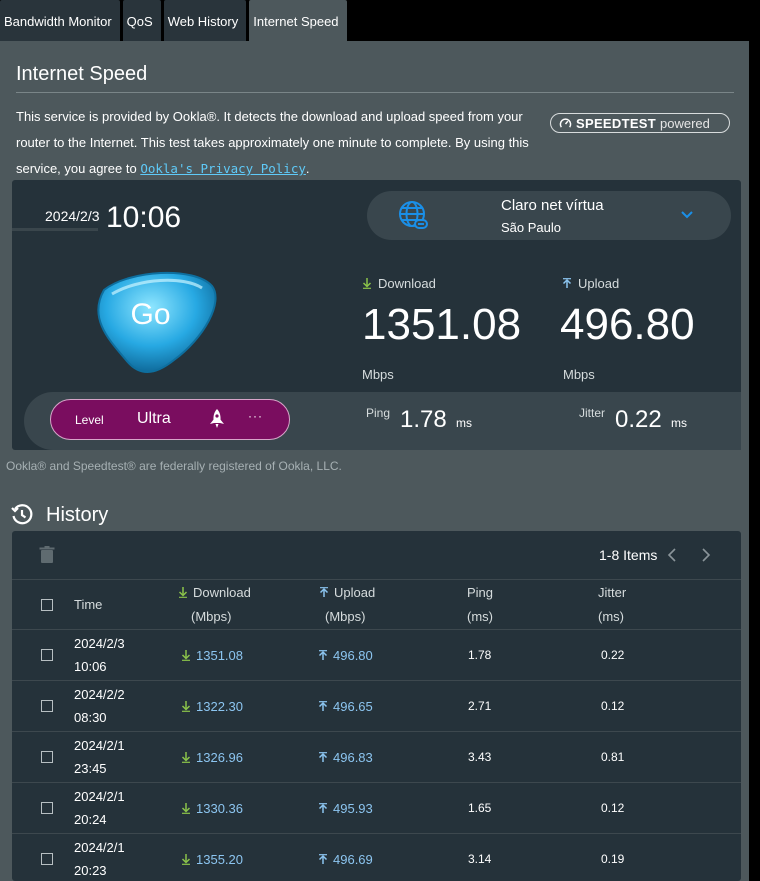 Image resolution: width=760 pixels, height=881 pixels. Describe the element at coordinates (353, 859) in the screenshot. I see `row-upload-value: 496.69` at that location.